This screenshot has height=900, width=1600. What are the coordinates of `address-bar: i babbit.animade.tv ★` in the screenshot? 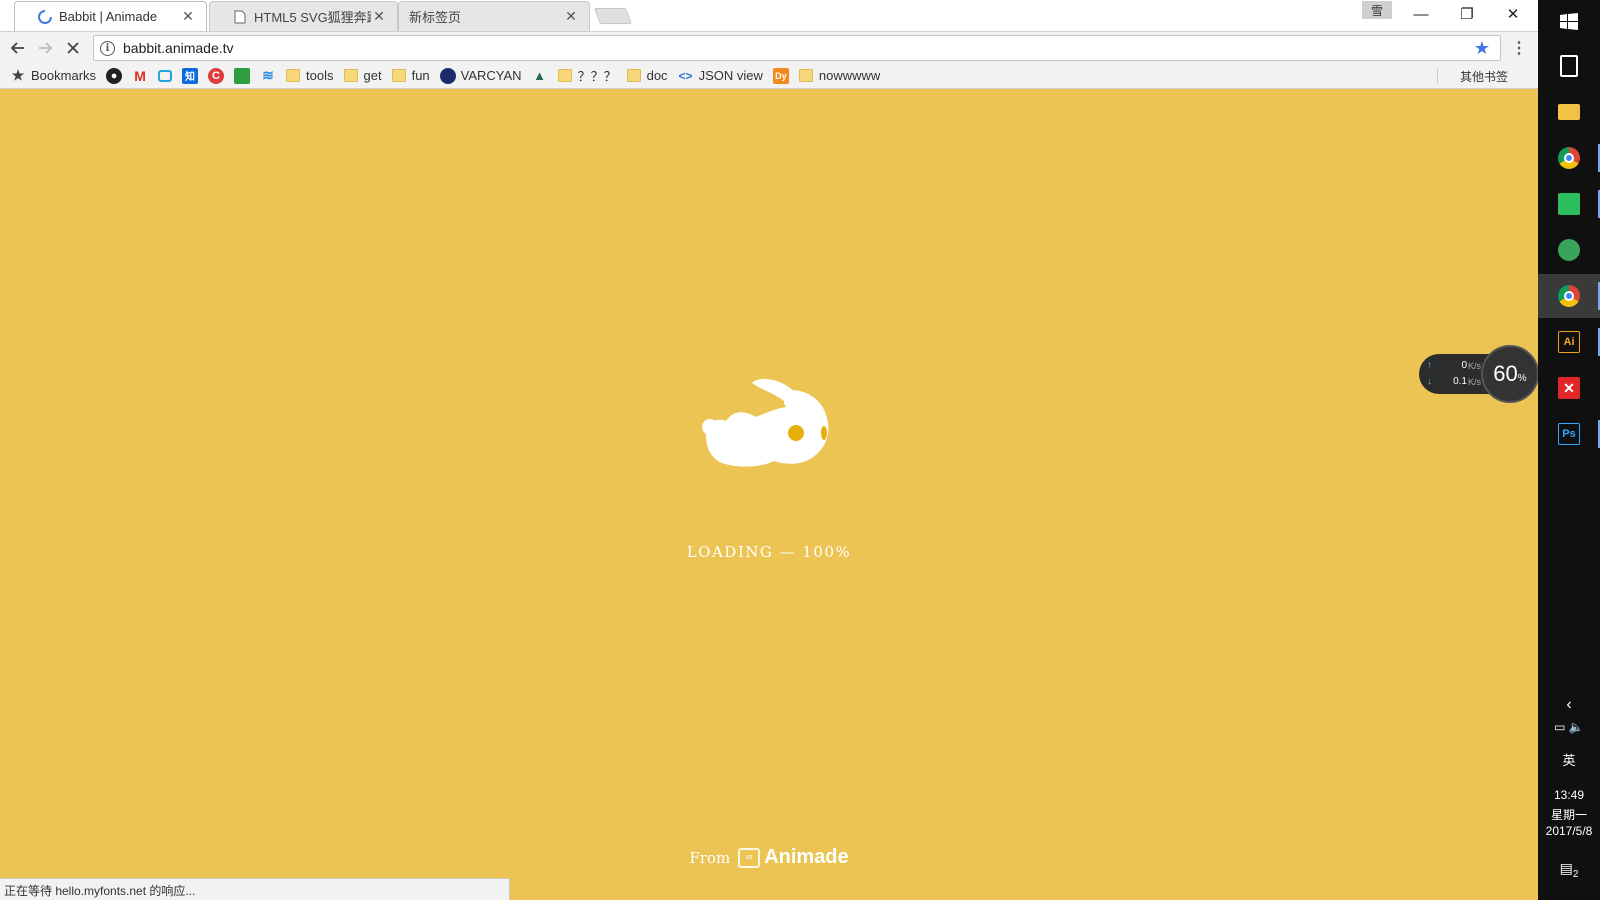 It's located at (797, 48).